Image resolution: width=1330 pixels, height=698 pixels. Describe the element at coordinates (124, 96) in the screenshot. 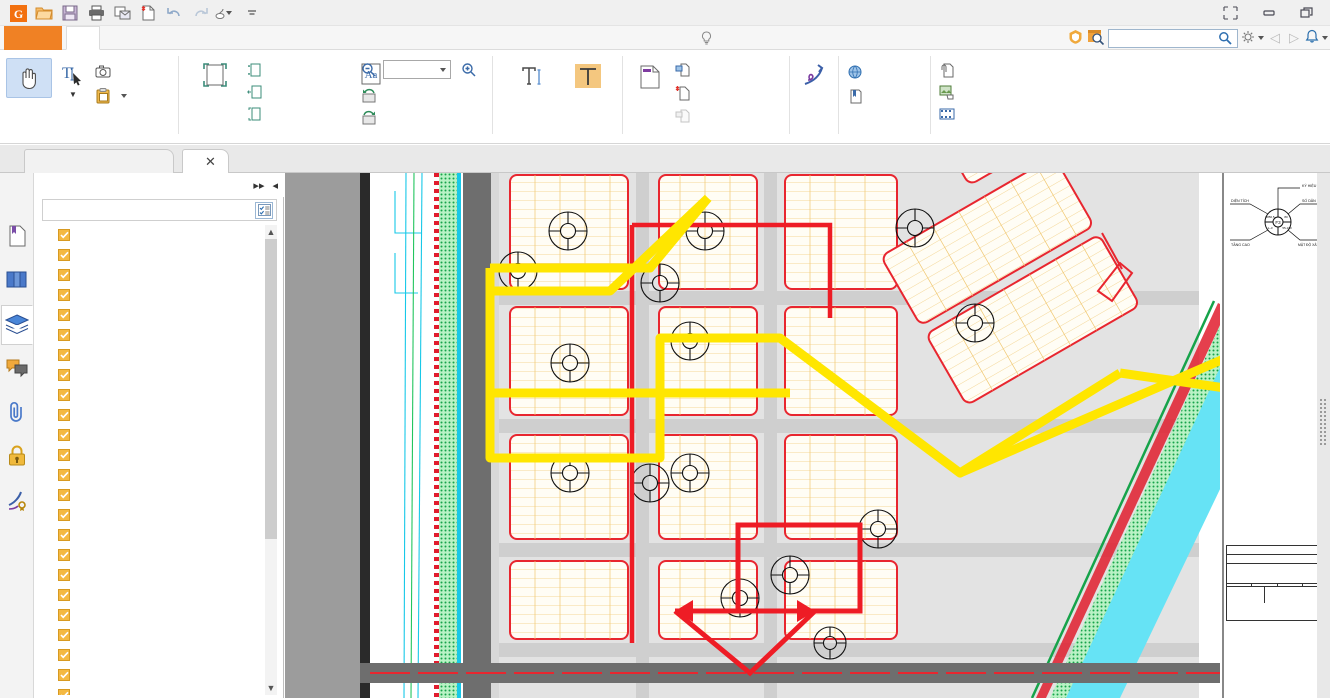

I see `clipboard-dropdown-icon` at that location.